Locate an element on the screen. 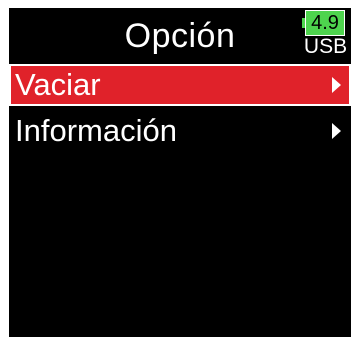  battery-indicator: 4.9 USB is located at coordinates (325, 34).